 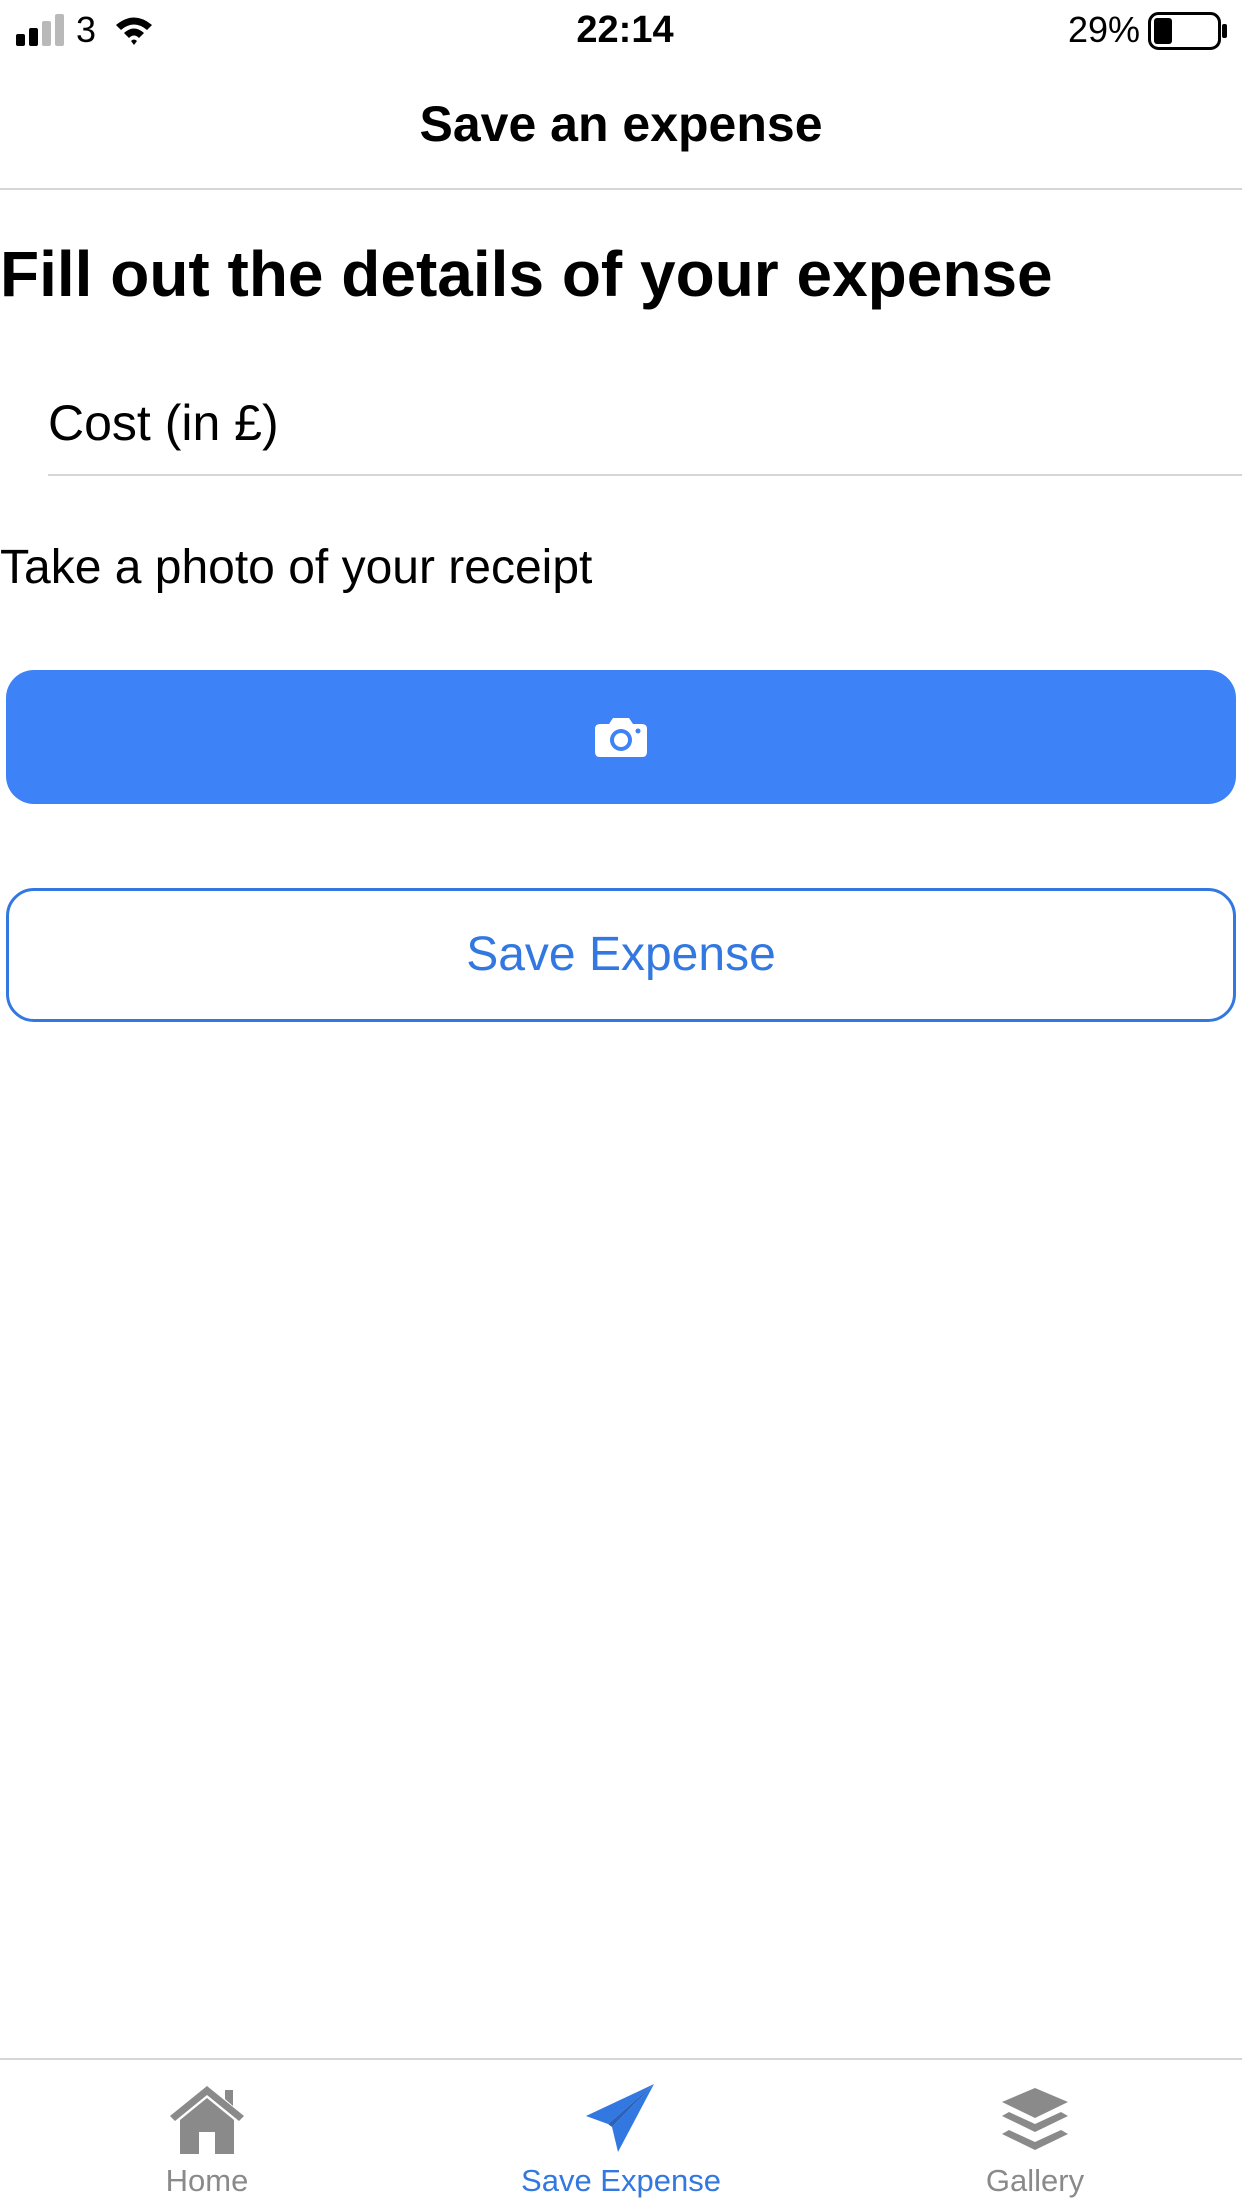 I want to click on home-icon, so click(x=207, y=2120).